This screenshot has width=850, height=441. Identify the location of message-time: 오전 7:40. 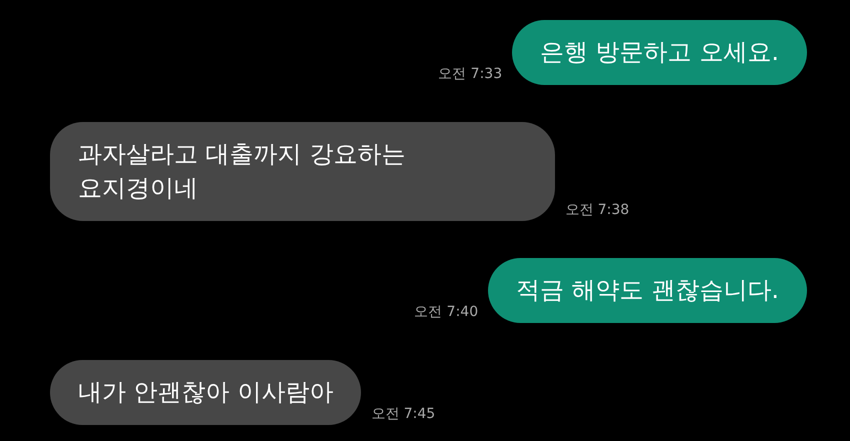
(446, 312).